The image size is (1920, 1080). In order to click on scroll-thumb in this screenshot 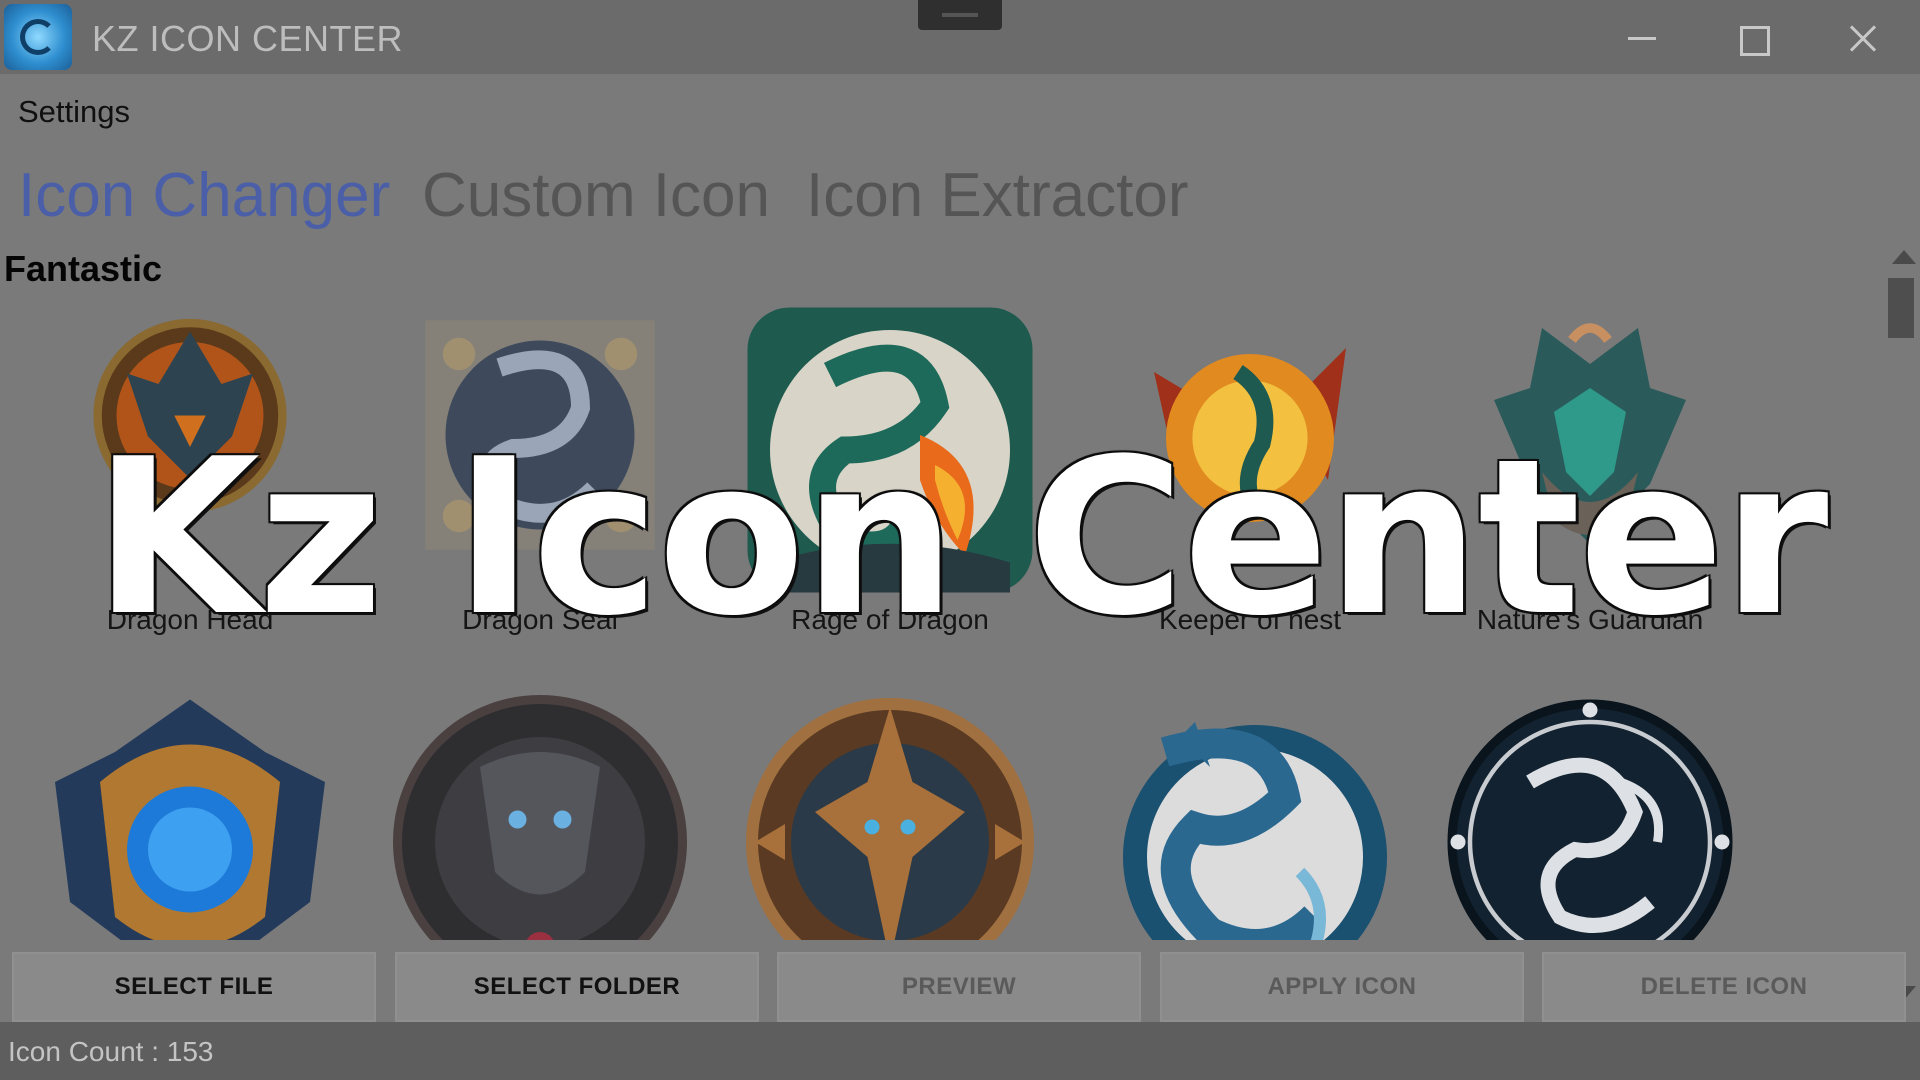, I will do `click(1901, 308)`.